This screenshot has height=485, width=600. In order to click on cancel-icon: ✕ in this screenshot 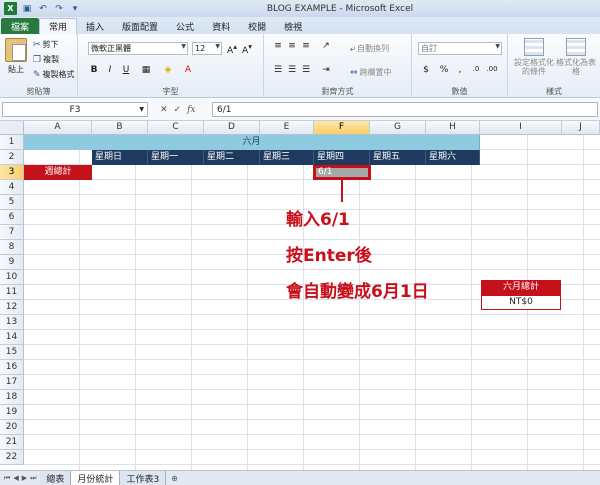, I will do `click(164, 110)`.